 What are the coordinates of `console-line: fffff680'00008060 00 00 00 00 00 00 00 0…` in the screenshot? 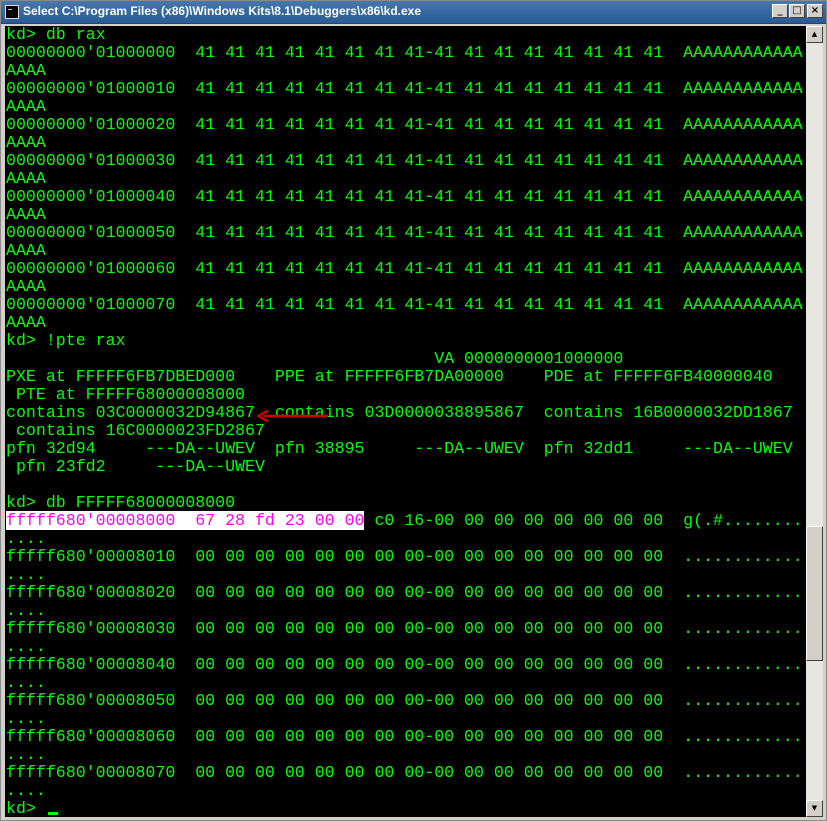 It's located at (404, 736).